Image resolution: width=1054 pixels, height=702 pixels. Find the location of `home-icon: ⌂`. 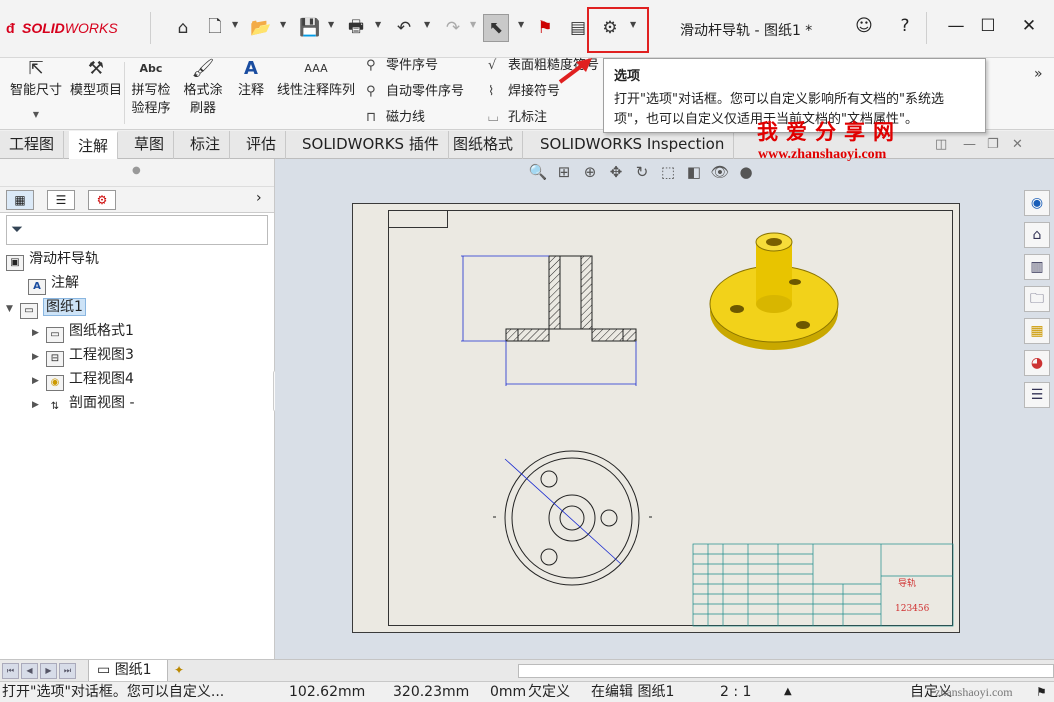

home-icon: ⌂ is located at coordinates (183, 28).